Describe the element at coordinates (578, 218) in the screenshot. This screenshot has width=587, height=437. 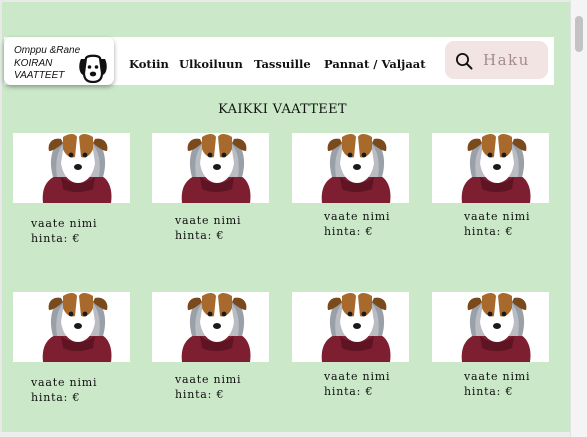
I see `vertical-scrollbar` at that location.